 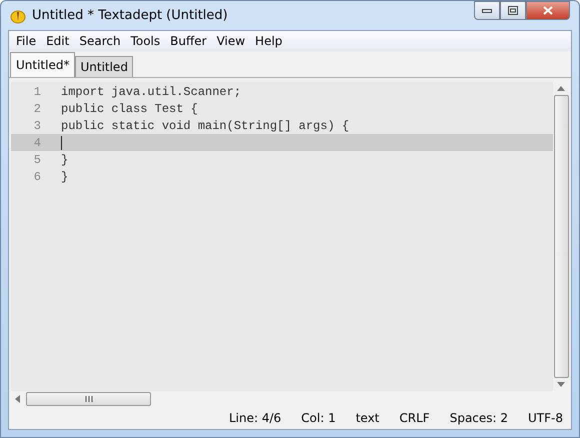 What do you see at coordinates (36, 159) in the screenshot?
I see `line-number: 5` at bounding box center [36, 159].